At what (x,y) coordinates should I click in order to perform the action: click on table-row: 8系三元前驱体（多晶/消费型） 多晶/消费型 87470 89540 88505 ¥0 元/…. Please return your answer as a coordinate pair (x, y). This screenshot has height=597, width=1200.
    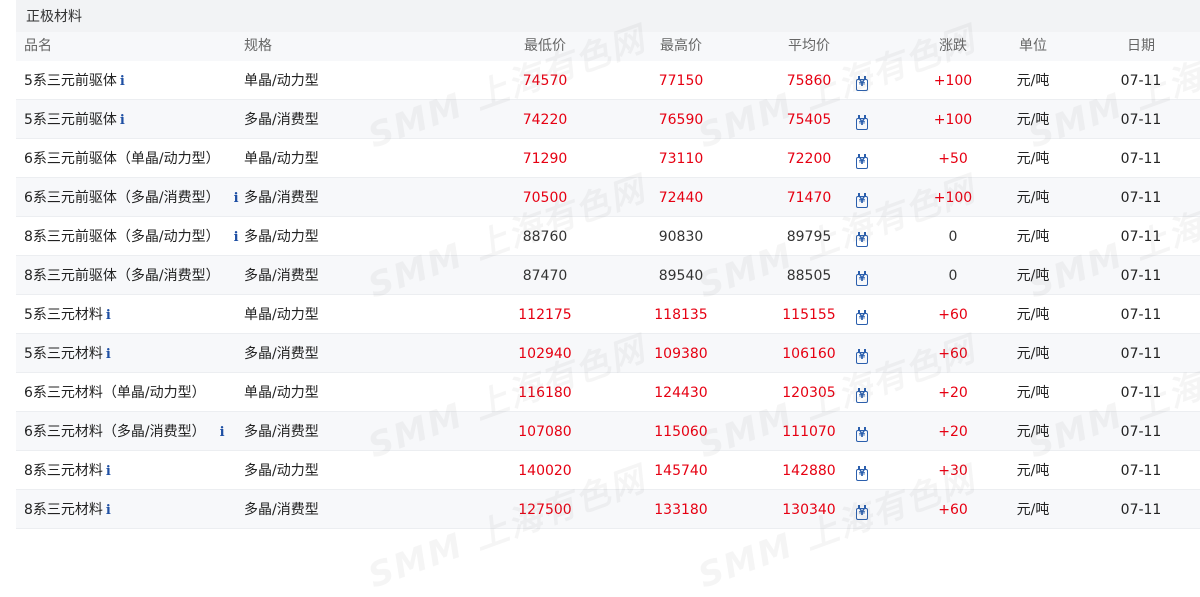
    Looking at the image, I should click on (608, 275).